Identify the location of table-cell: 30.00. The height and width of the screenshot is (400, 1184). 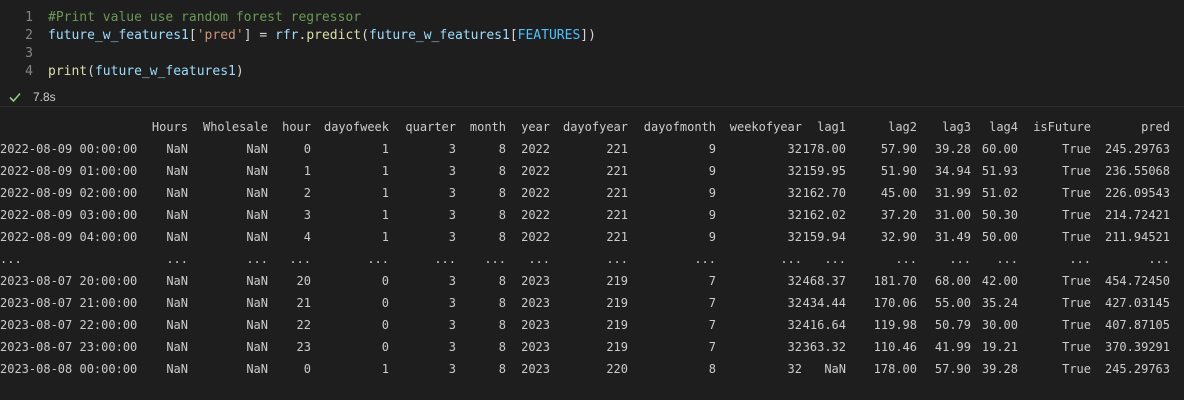
(999, 325).